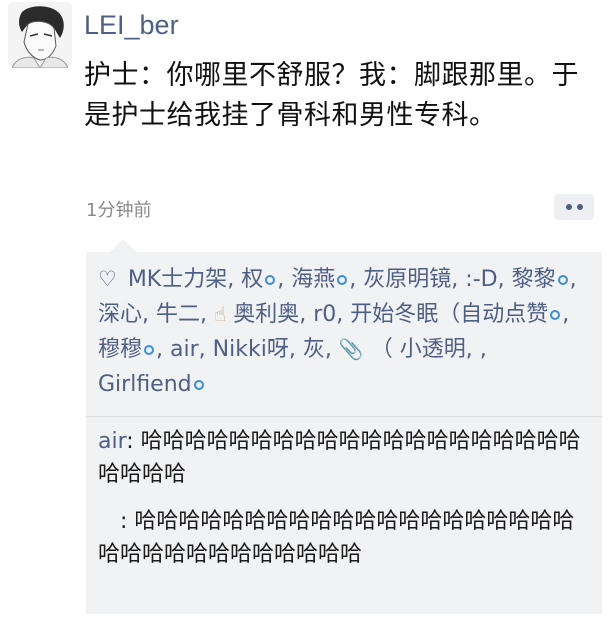 This screenshot has width=616, height=622. I want to click on like-name: r0, so click(324, 314).